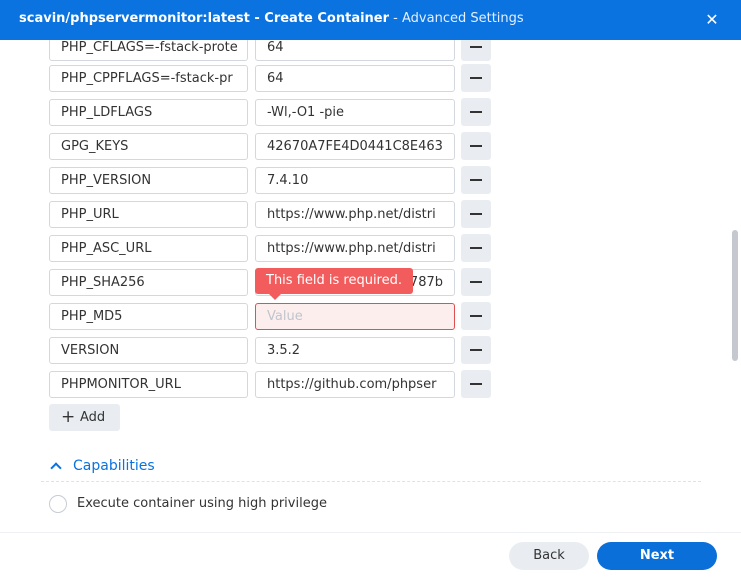  What do you see at coordinates (148, 78) in the screenshot?
I see `env-key-field: PHP_CPPFLAGS=-fstack-pr` at bounding box center [148, 78].